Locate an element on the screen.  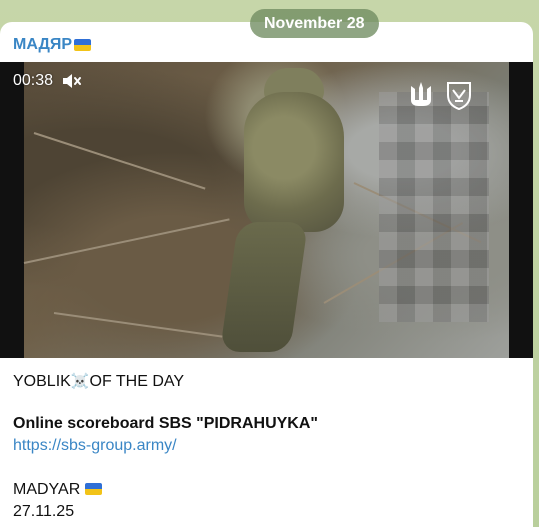
skull-crossbones-icon: ☠️ is located at coordinates (80, 381).